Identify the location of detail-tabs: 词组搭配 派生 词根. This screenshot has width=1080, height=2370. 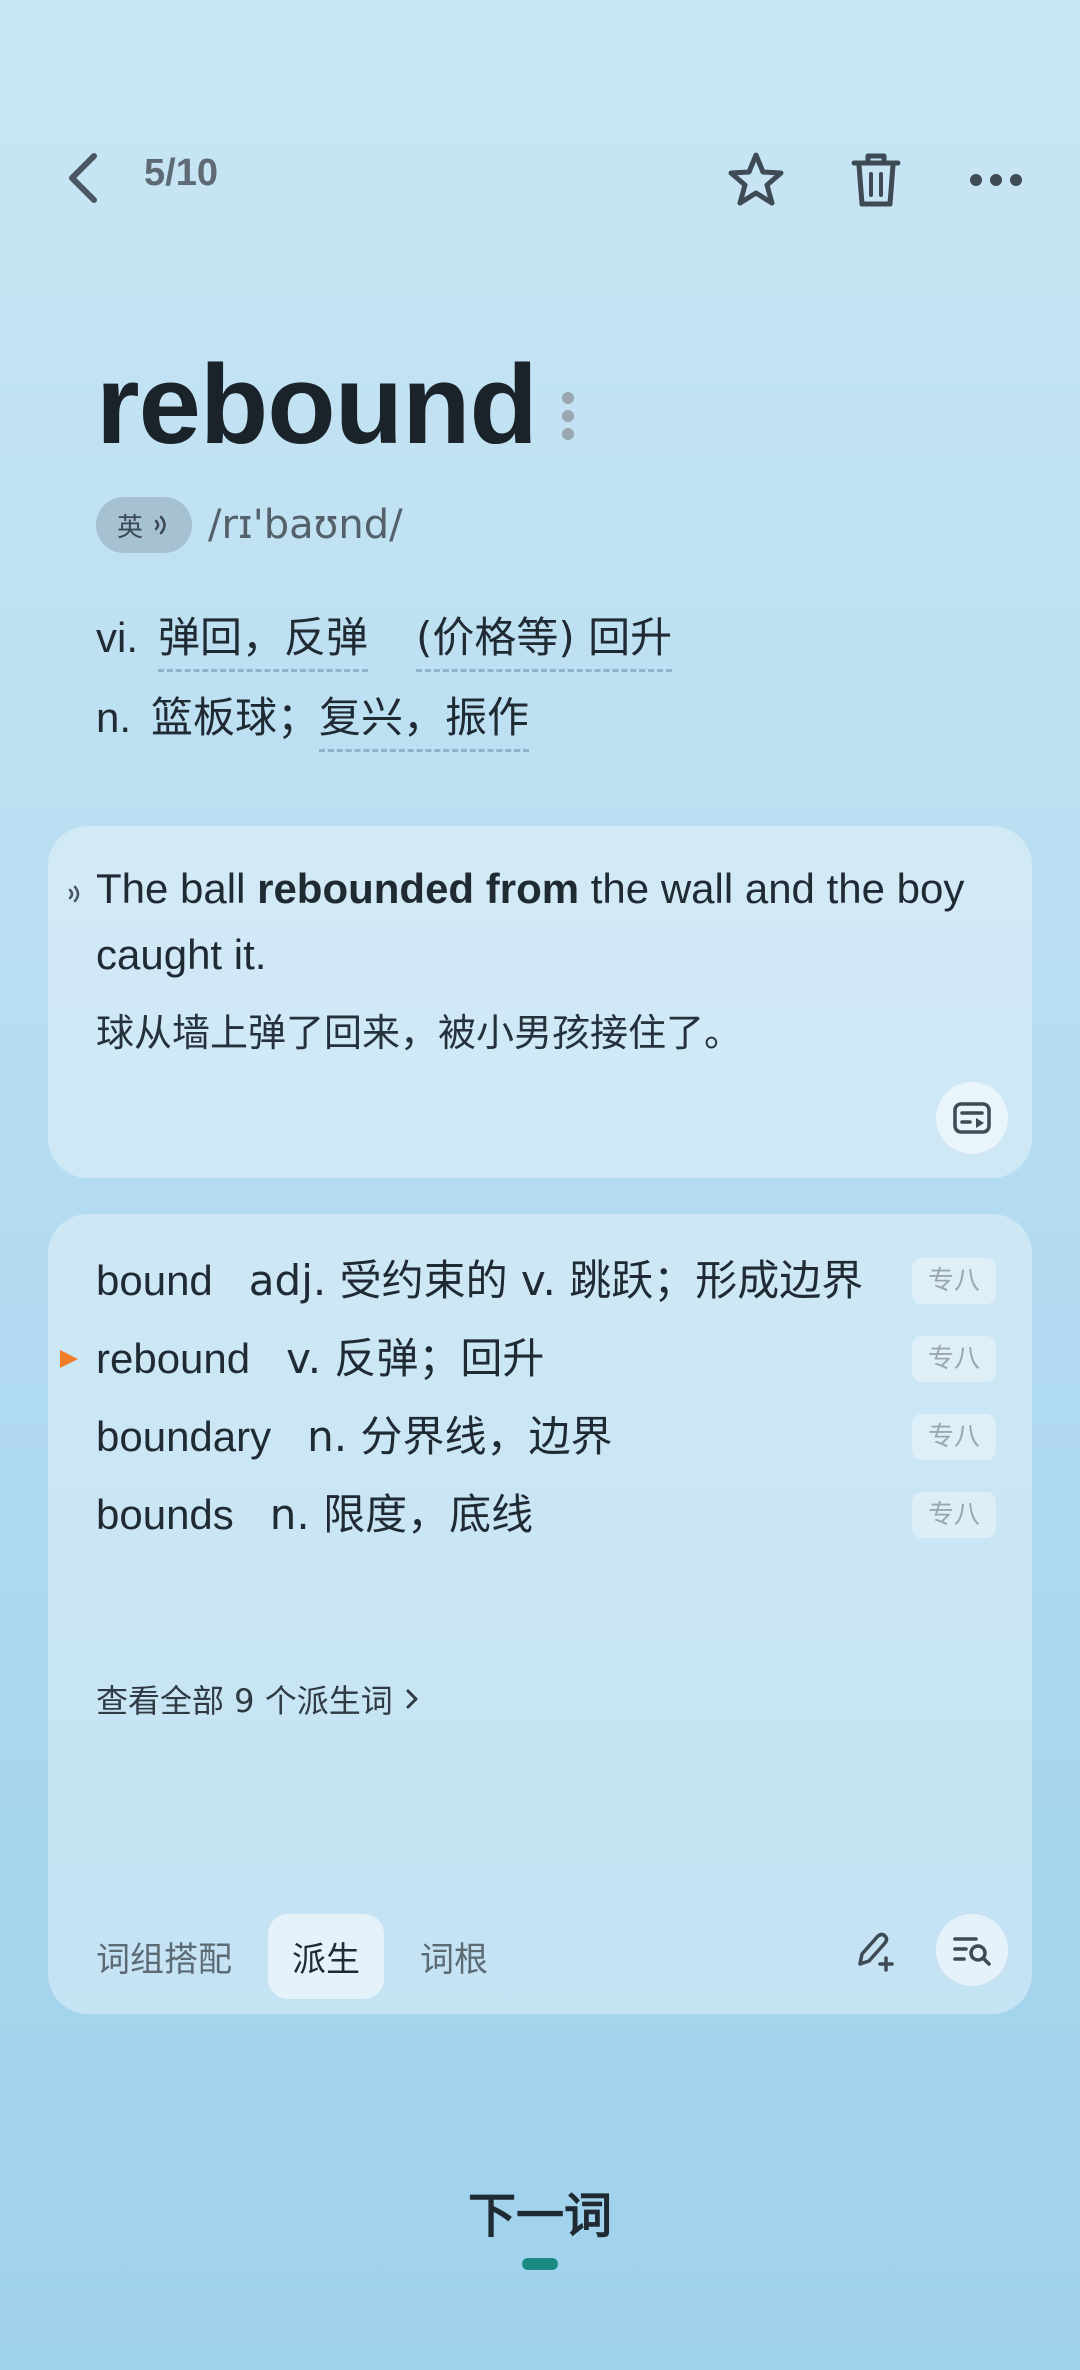
(298, 1956).